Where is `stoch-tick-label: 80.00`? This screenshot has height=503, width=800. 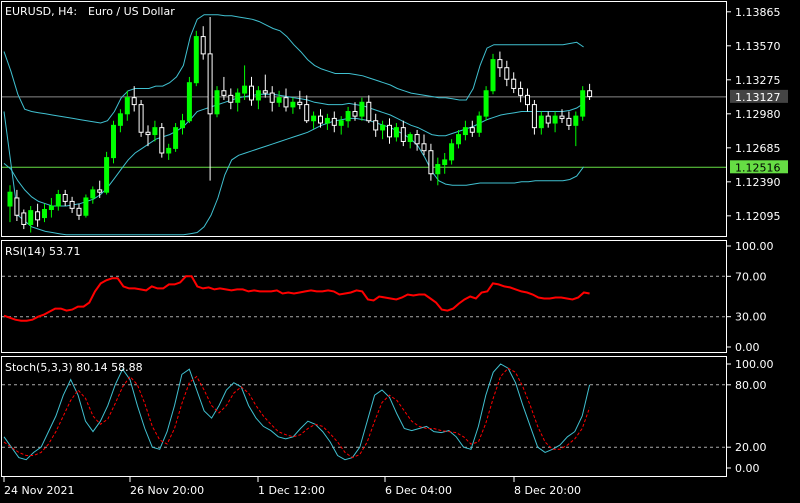 stoch-tick-label: 80.00 is located at coordinates (751, 385).